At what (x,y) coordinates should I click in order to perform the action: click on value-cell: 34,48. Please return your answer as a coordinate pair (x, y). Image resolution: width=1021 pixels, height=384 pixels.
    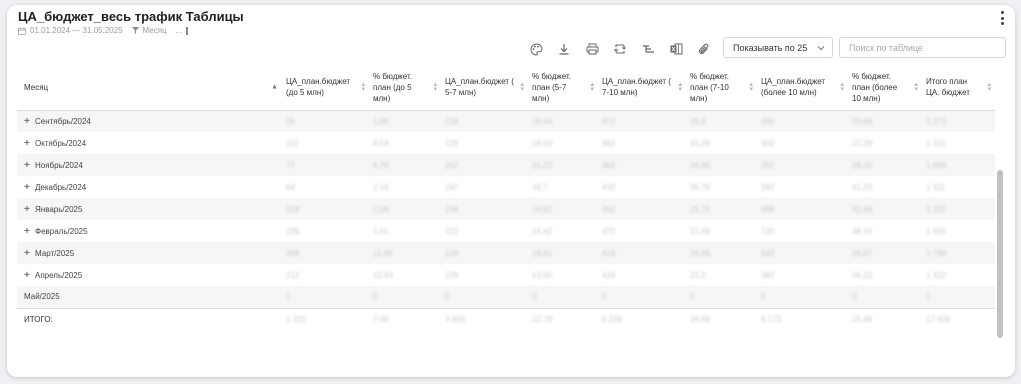
    Looking at the image, I should click on (700, 165).